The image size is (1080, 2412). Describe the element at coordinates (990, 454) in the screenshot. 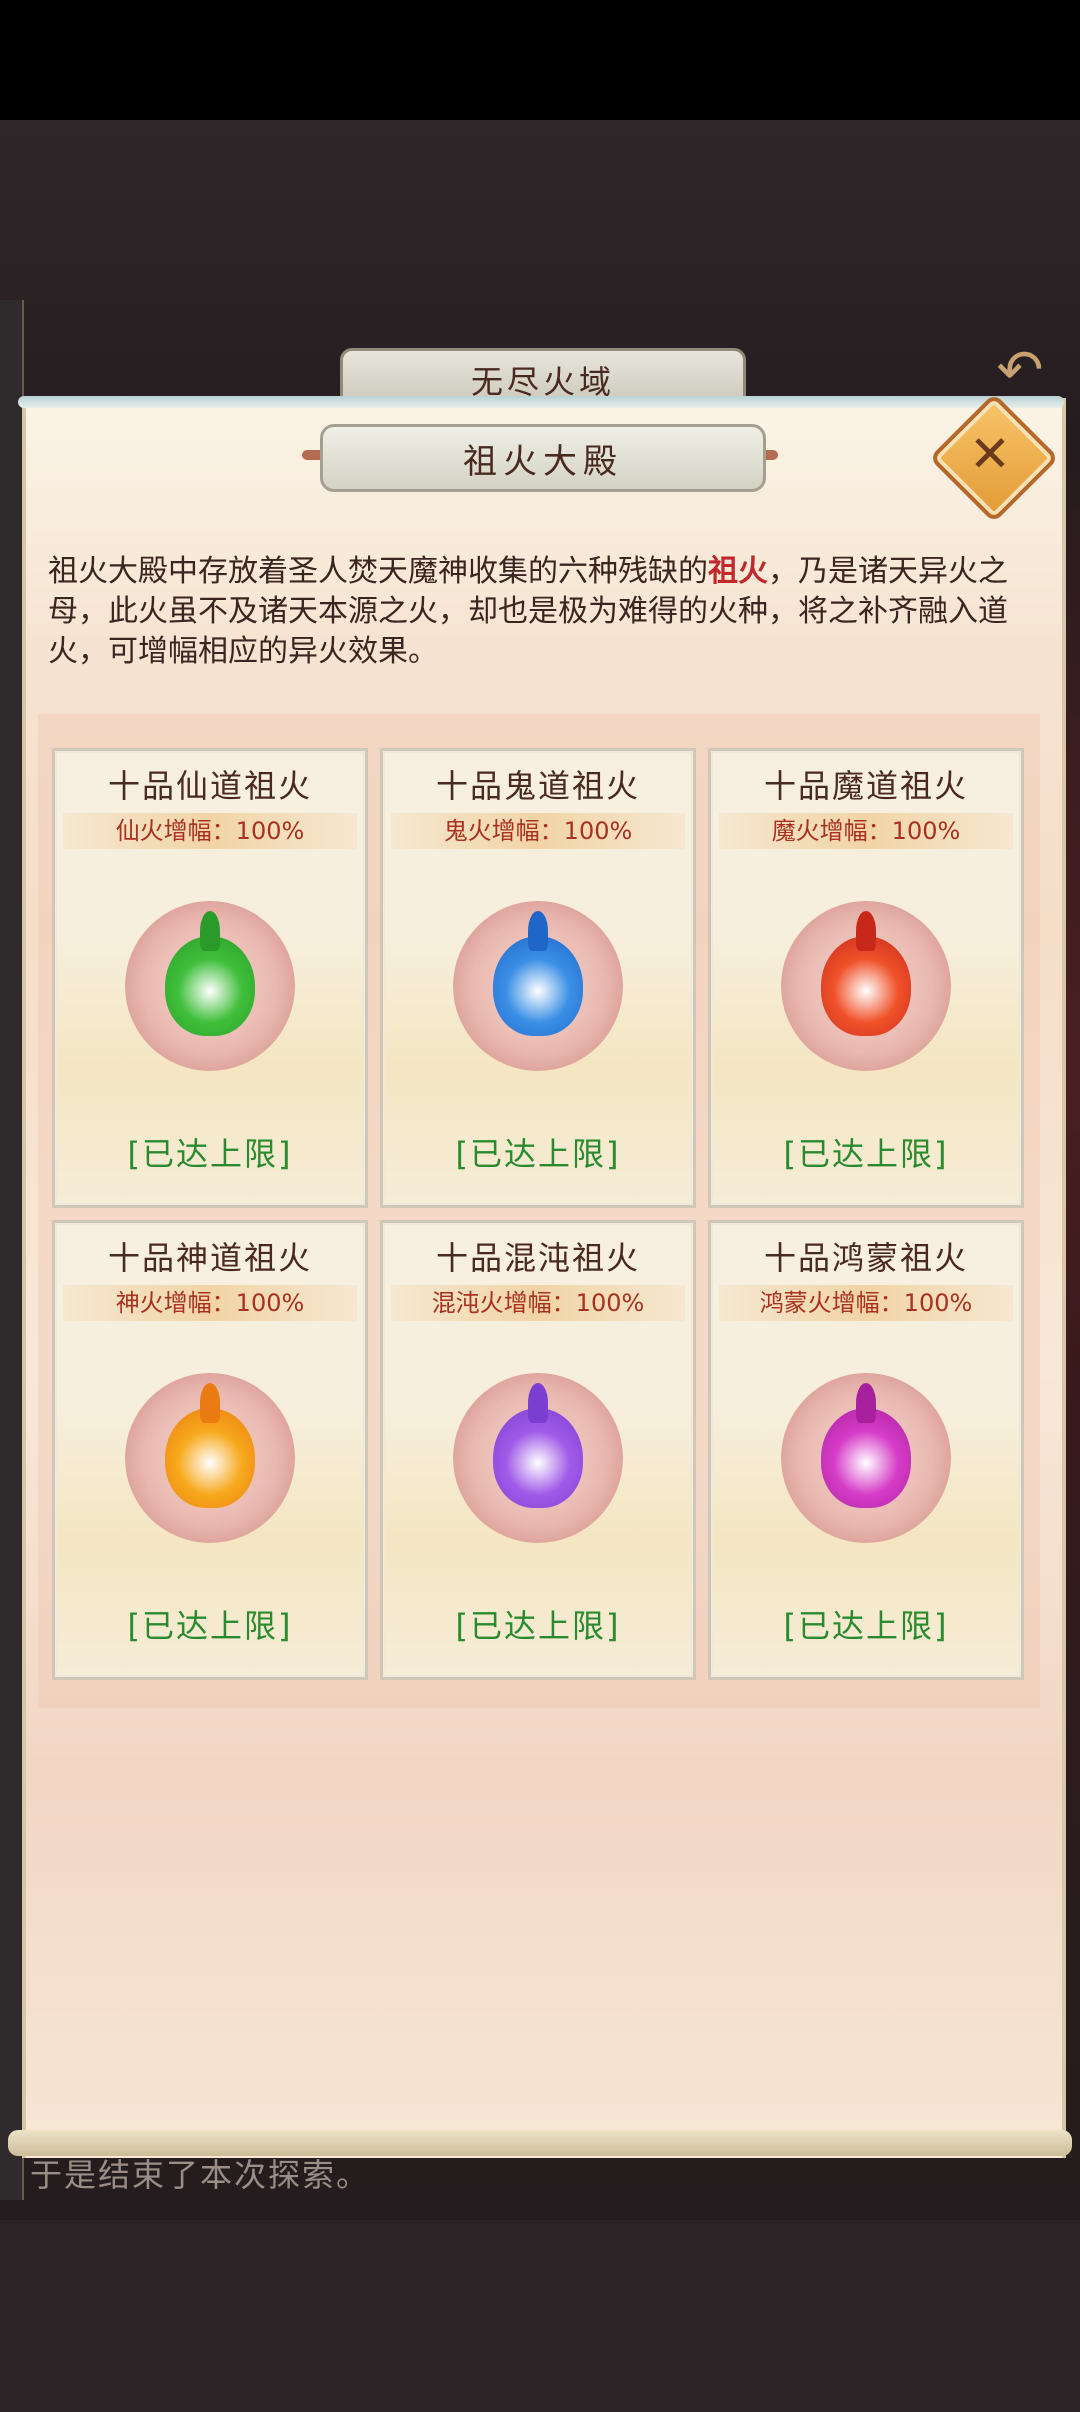

I see `close-icon: ✕` at that location.